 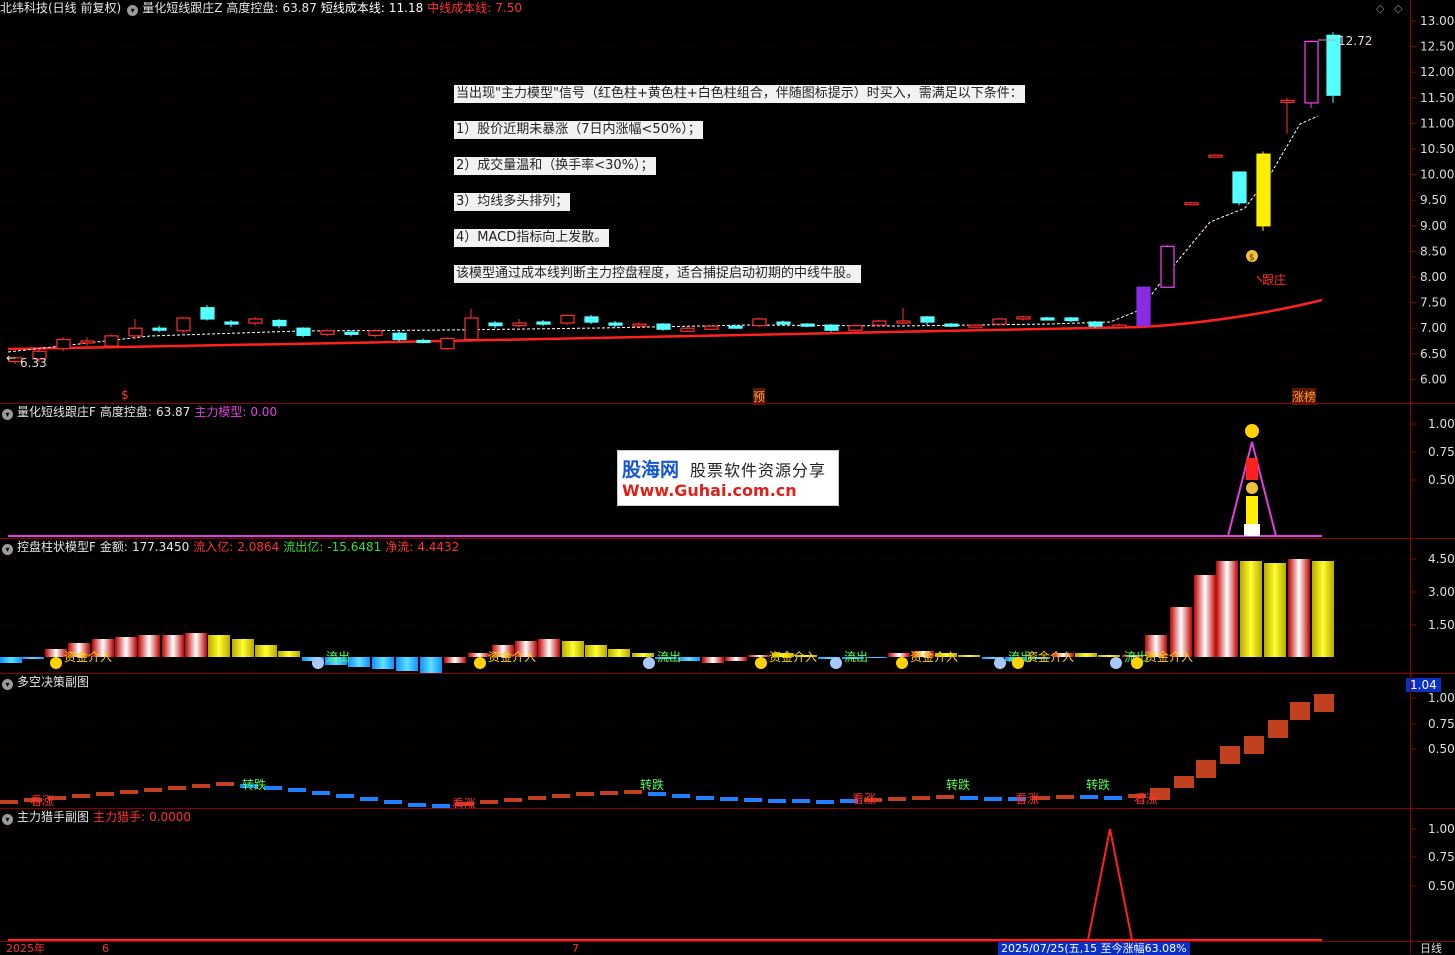 What do you see at coordinates (1433, 354) in the screenshot?
I see `y-tick-label: 6.50` at bounding box center [1433, 354].